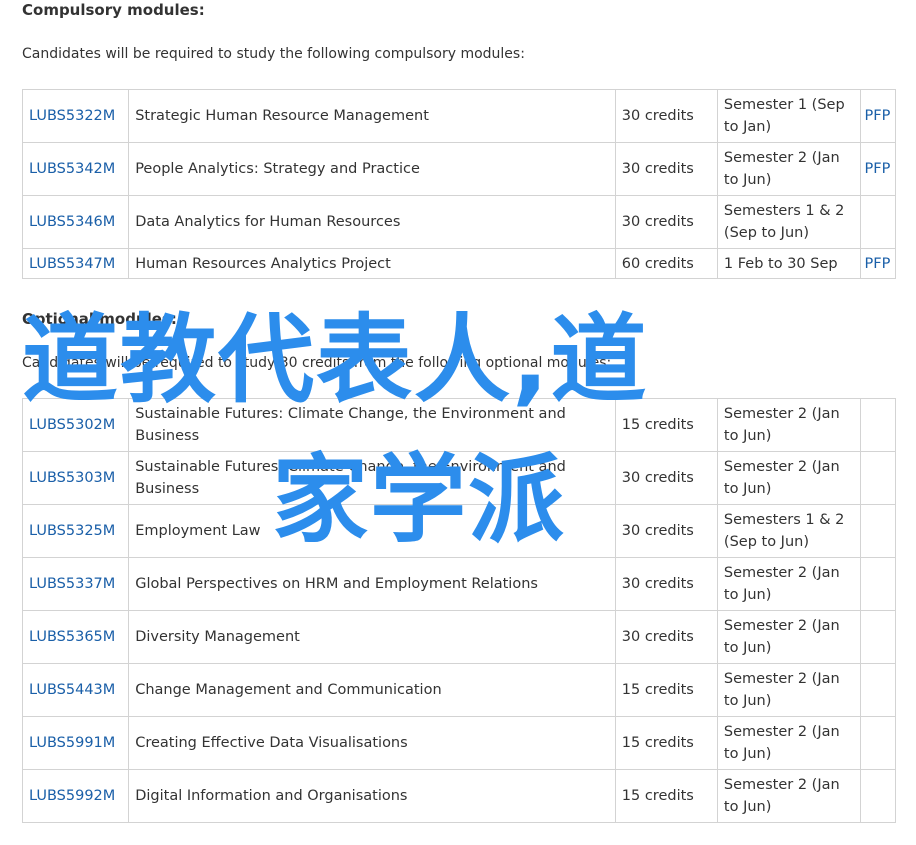 This screenshot has height=845, width=916. What do you see at coordinates (72, 116) in the screenshot?
I see `module-code-link: LUBS5322M` at bounding box center [72, 116].